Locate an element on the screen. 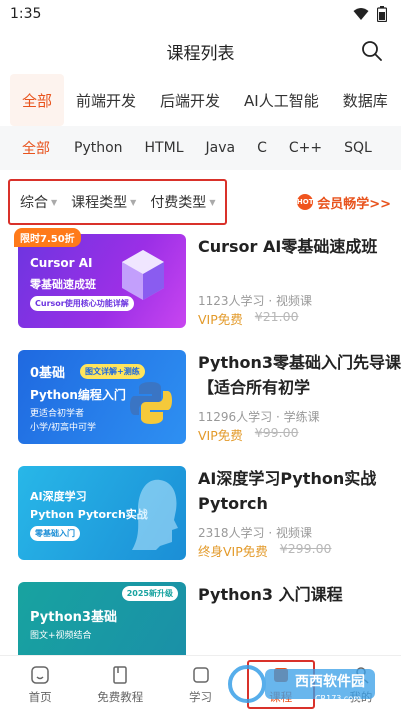 The image size is (401, 713). subtab-cpp: C++ is located at coordinates (305, 148).